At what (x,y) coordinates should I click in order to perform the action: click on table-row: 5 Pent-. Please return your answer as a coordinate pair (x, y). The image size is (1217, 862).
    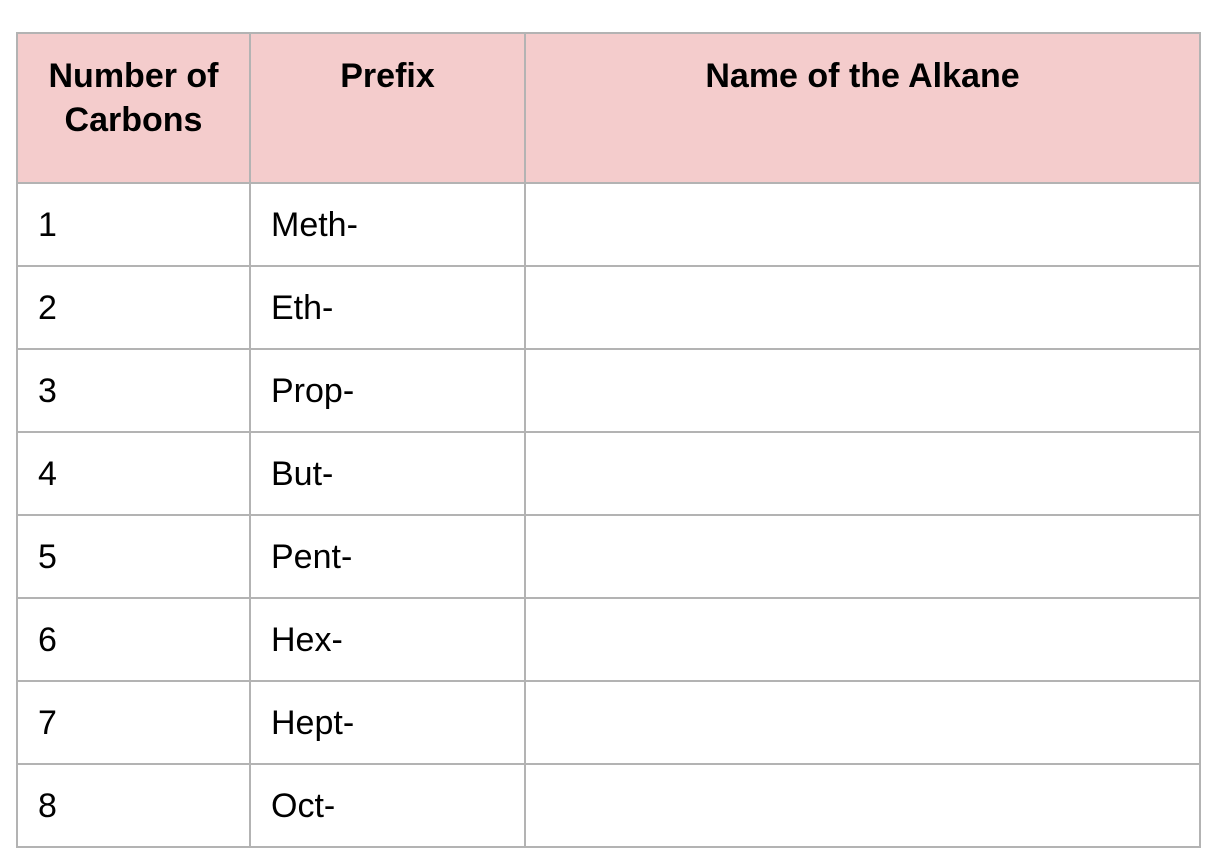
    Looking at the image, I should click on (608, 556).